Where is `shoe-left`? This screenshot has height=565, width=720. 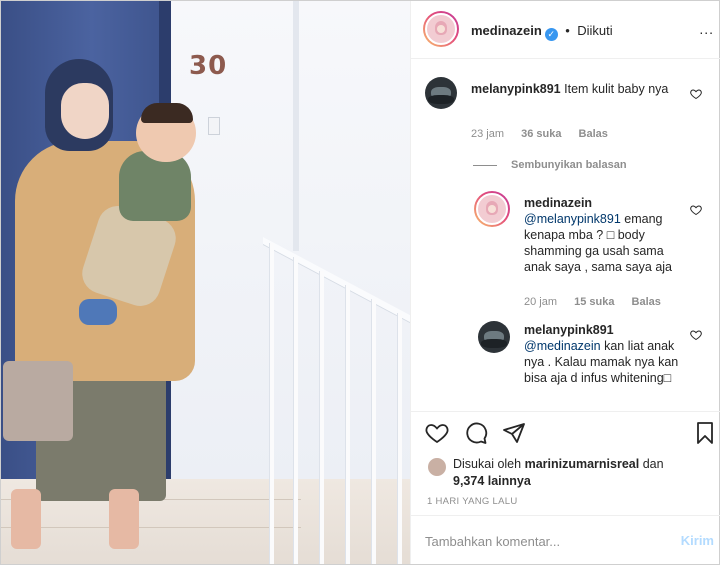
shoe-left is located at coordinates (26, 519).